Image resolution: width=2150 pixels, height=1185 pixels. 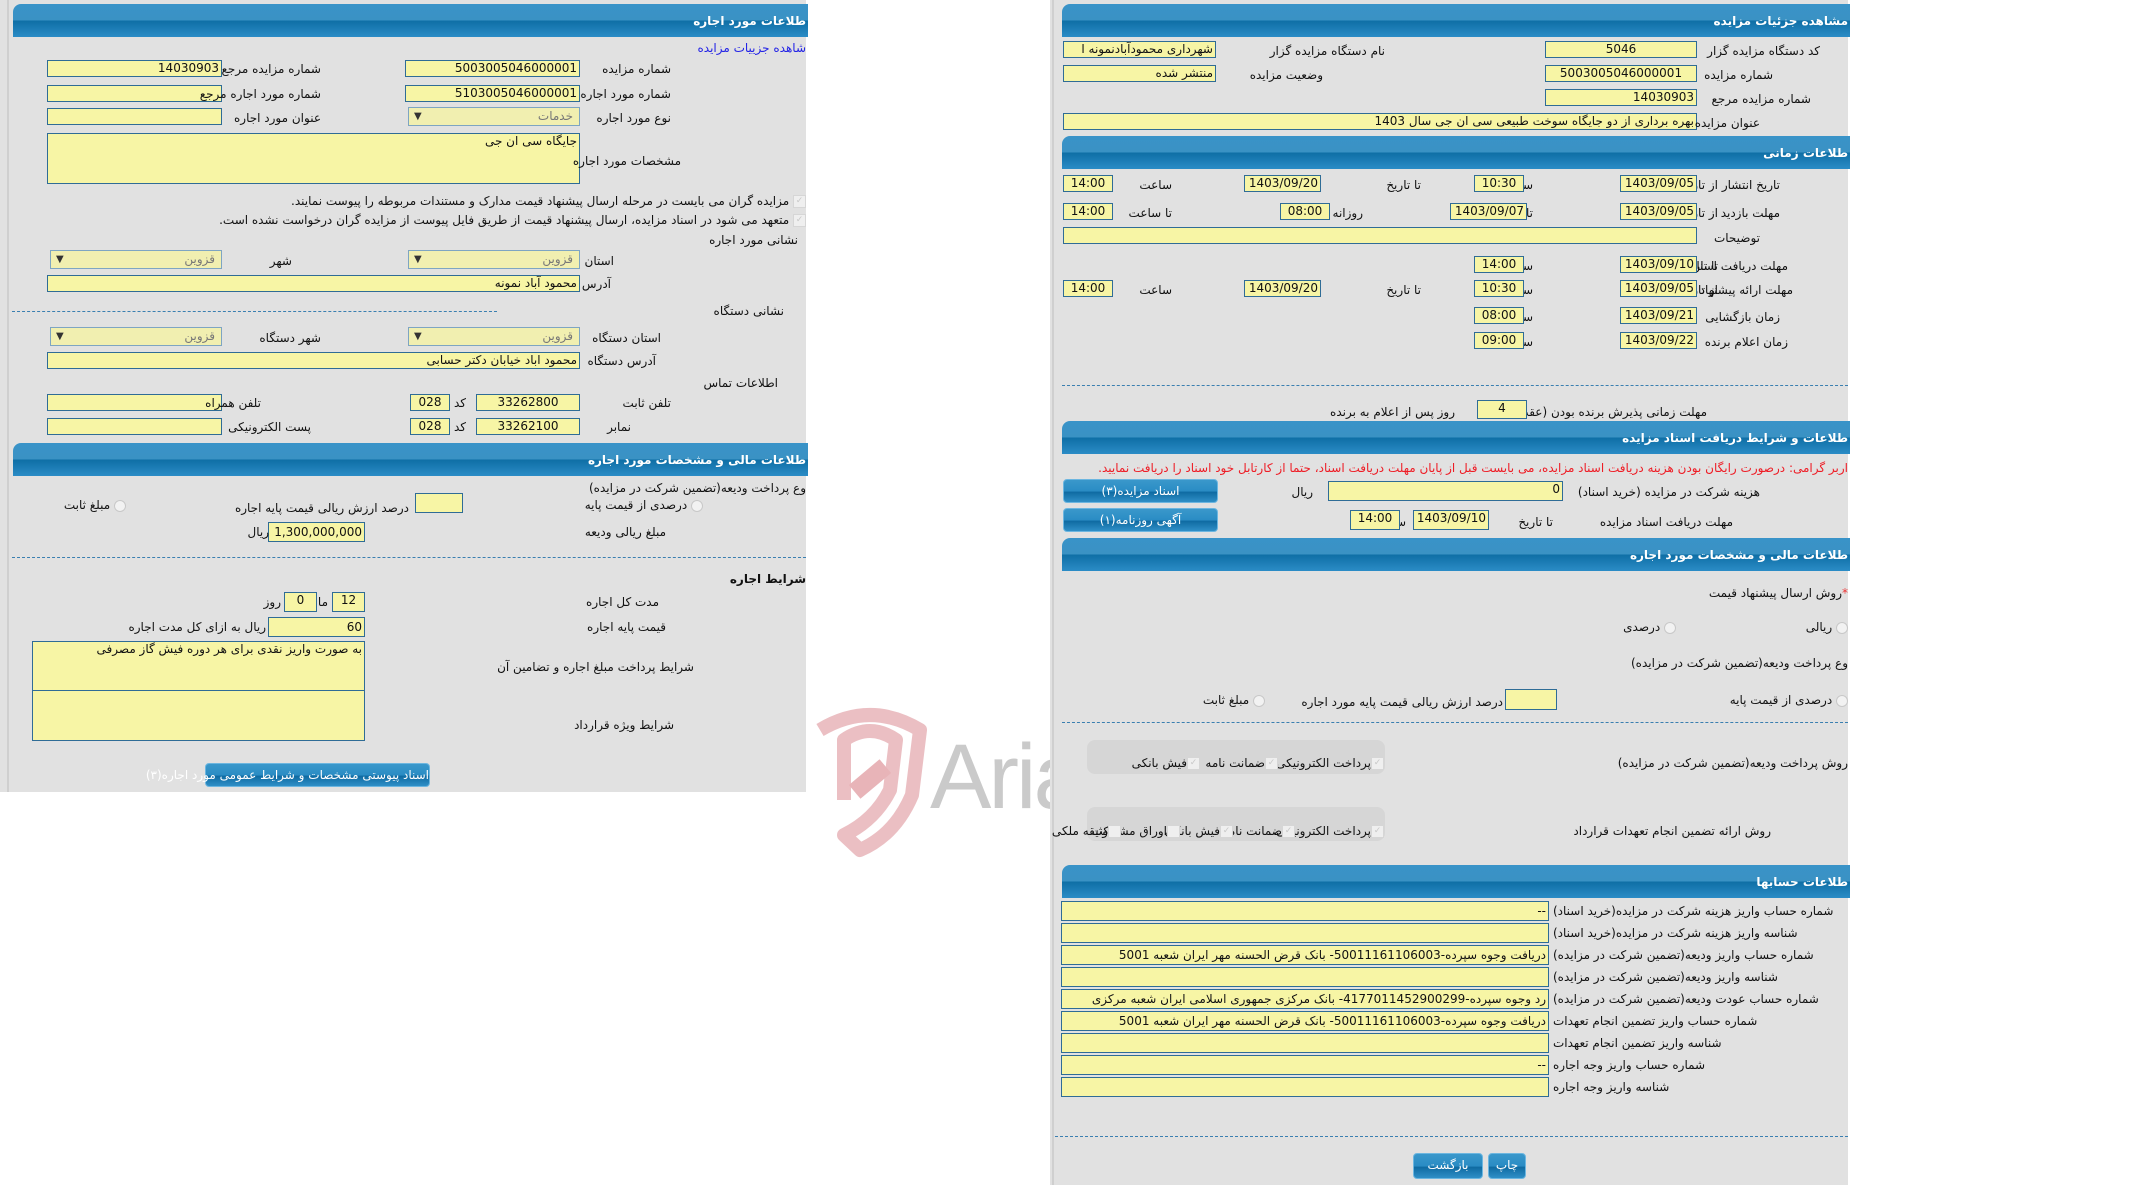 What do you see at coordinates (1375, 520) in the screenshot?
I see `docs-deadline-time: 14:00` at bounding box center [1375, 520].